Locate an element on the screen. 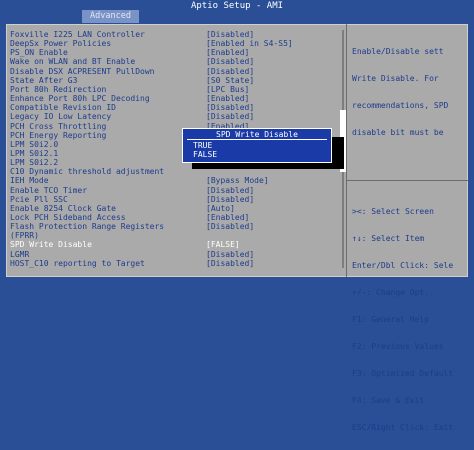 The height and width of the screenshot is (450, 474). setting-row: Foxville I225 LAN Controller [Disabled] is located at coordinates (173, 34).